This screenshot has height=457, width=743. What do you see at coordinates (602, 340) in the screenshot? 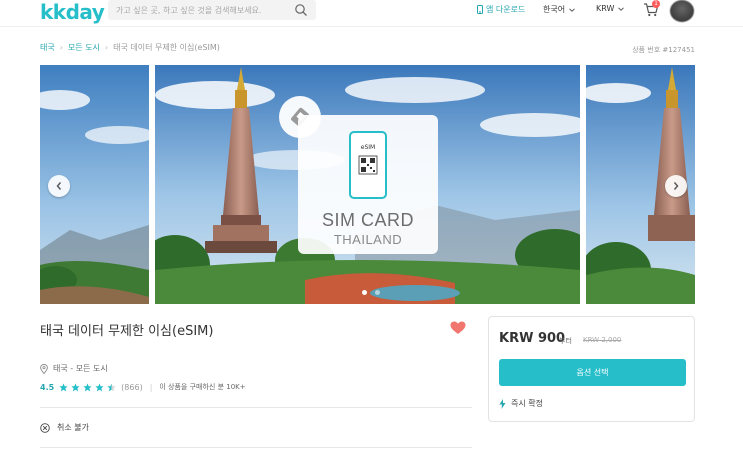
I see `original-price: KRW 2,000` at bounding box center [602, 340].